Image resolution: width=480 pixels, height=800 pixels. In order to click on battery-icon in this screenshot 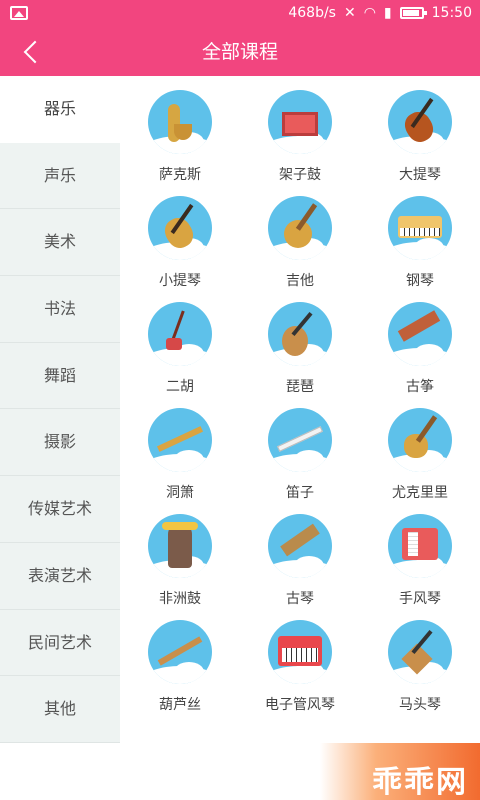, I will do `click(413, 13)`.